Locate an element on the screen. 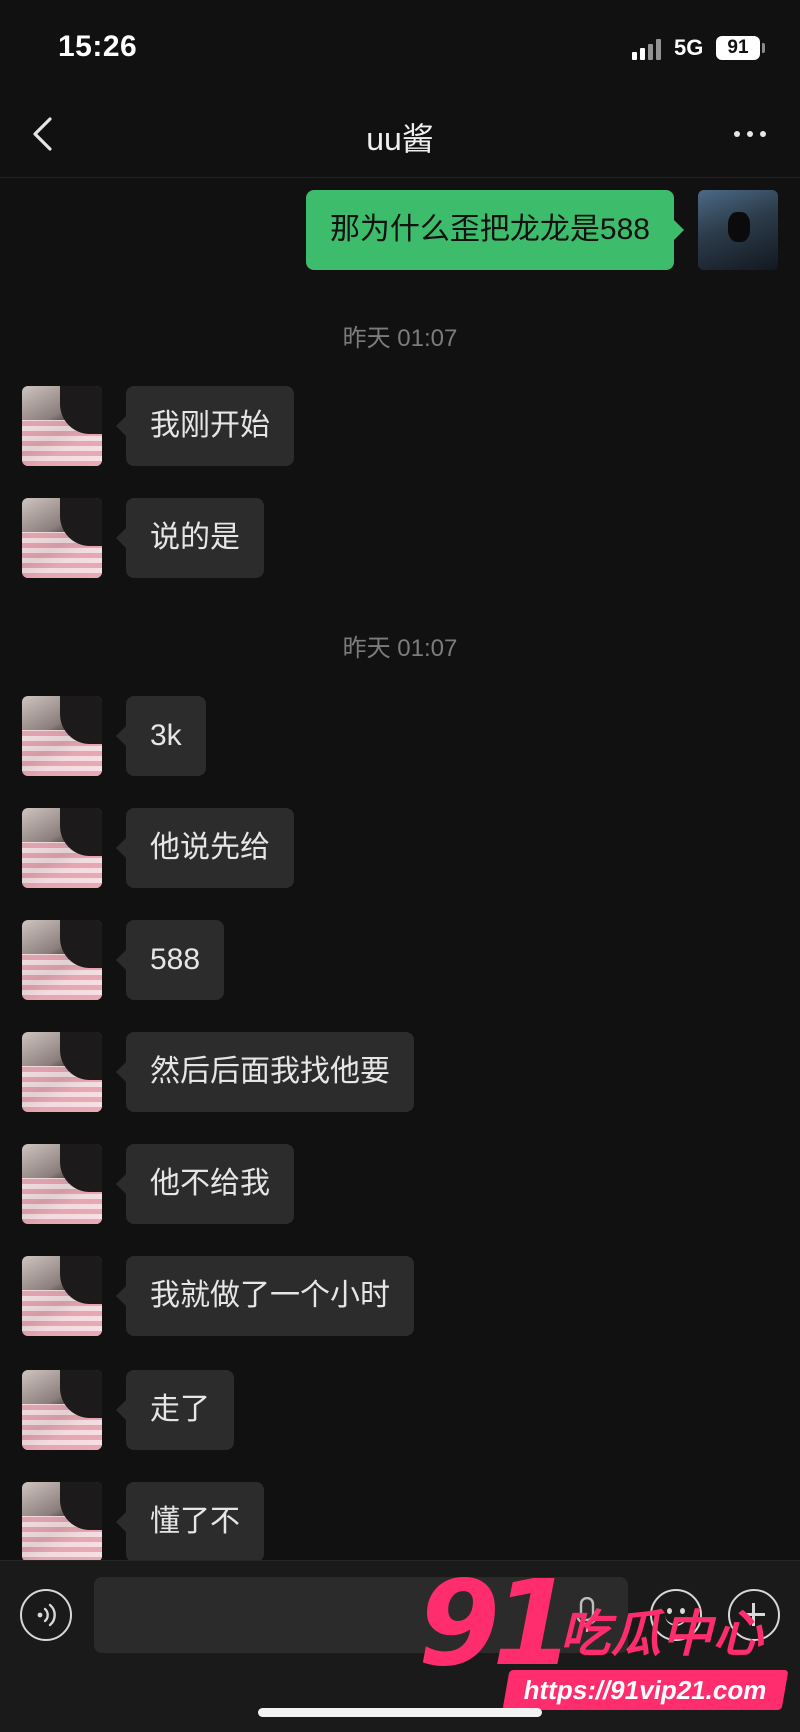 The height and width of the screenshot is (1732, 800). voice-icon is located at coordinates (46, 1615).